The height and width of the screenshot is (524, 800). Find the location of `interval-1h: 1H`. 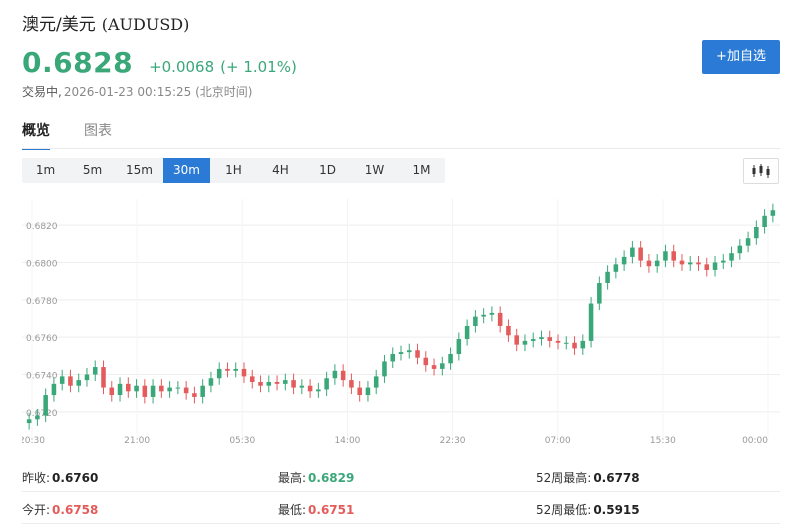

interval-1h: 1H is located at coordinates (233, 170).